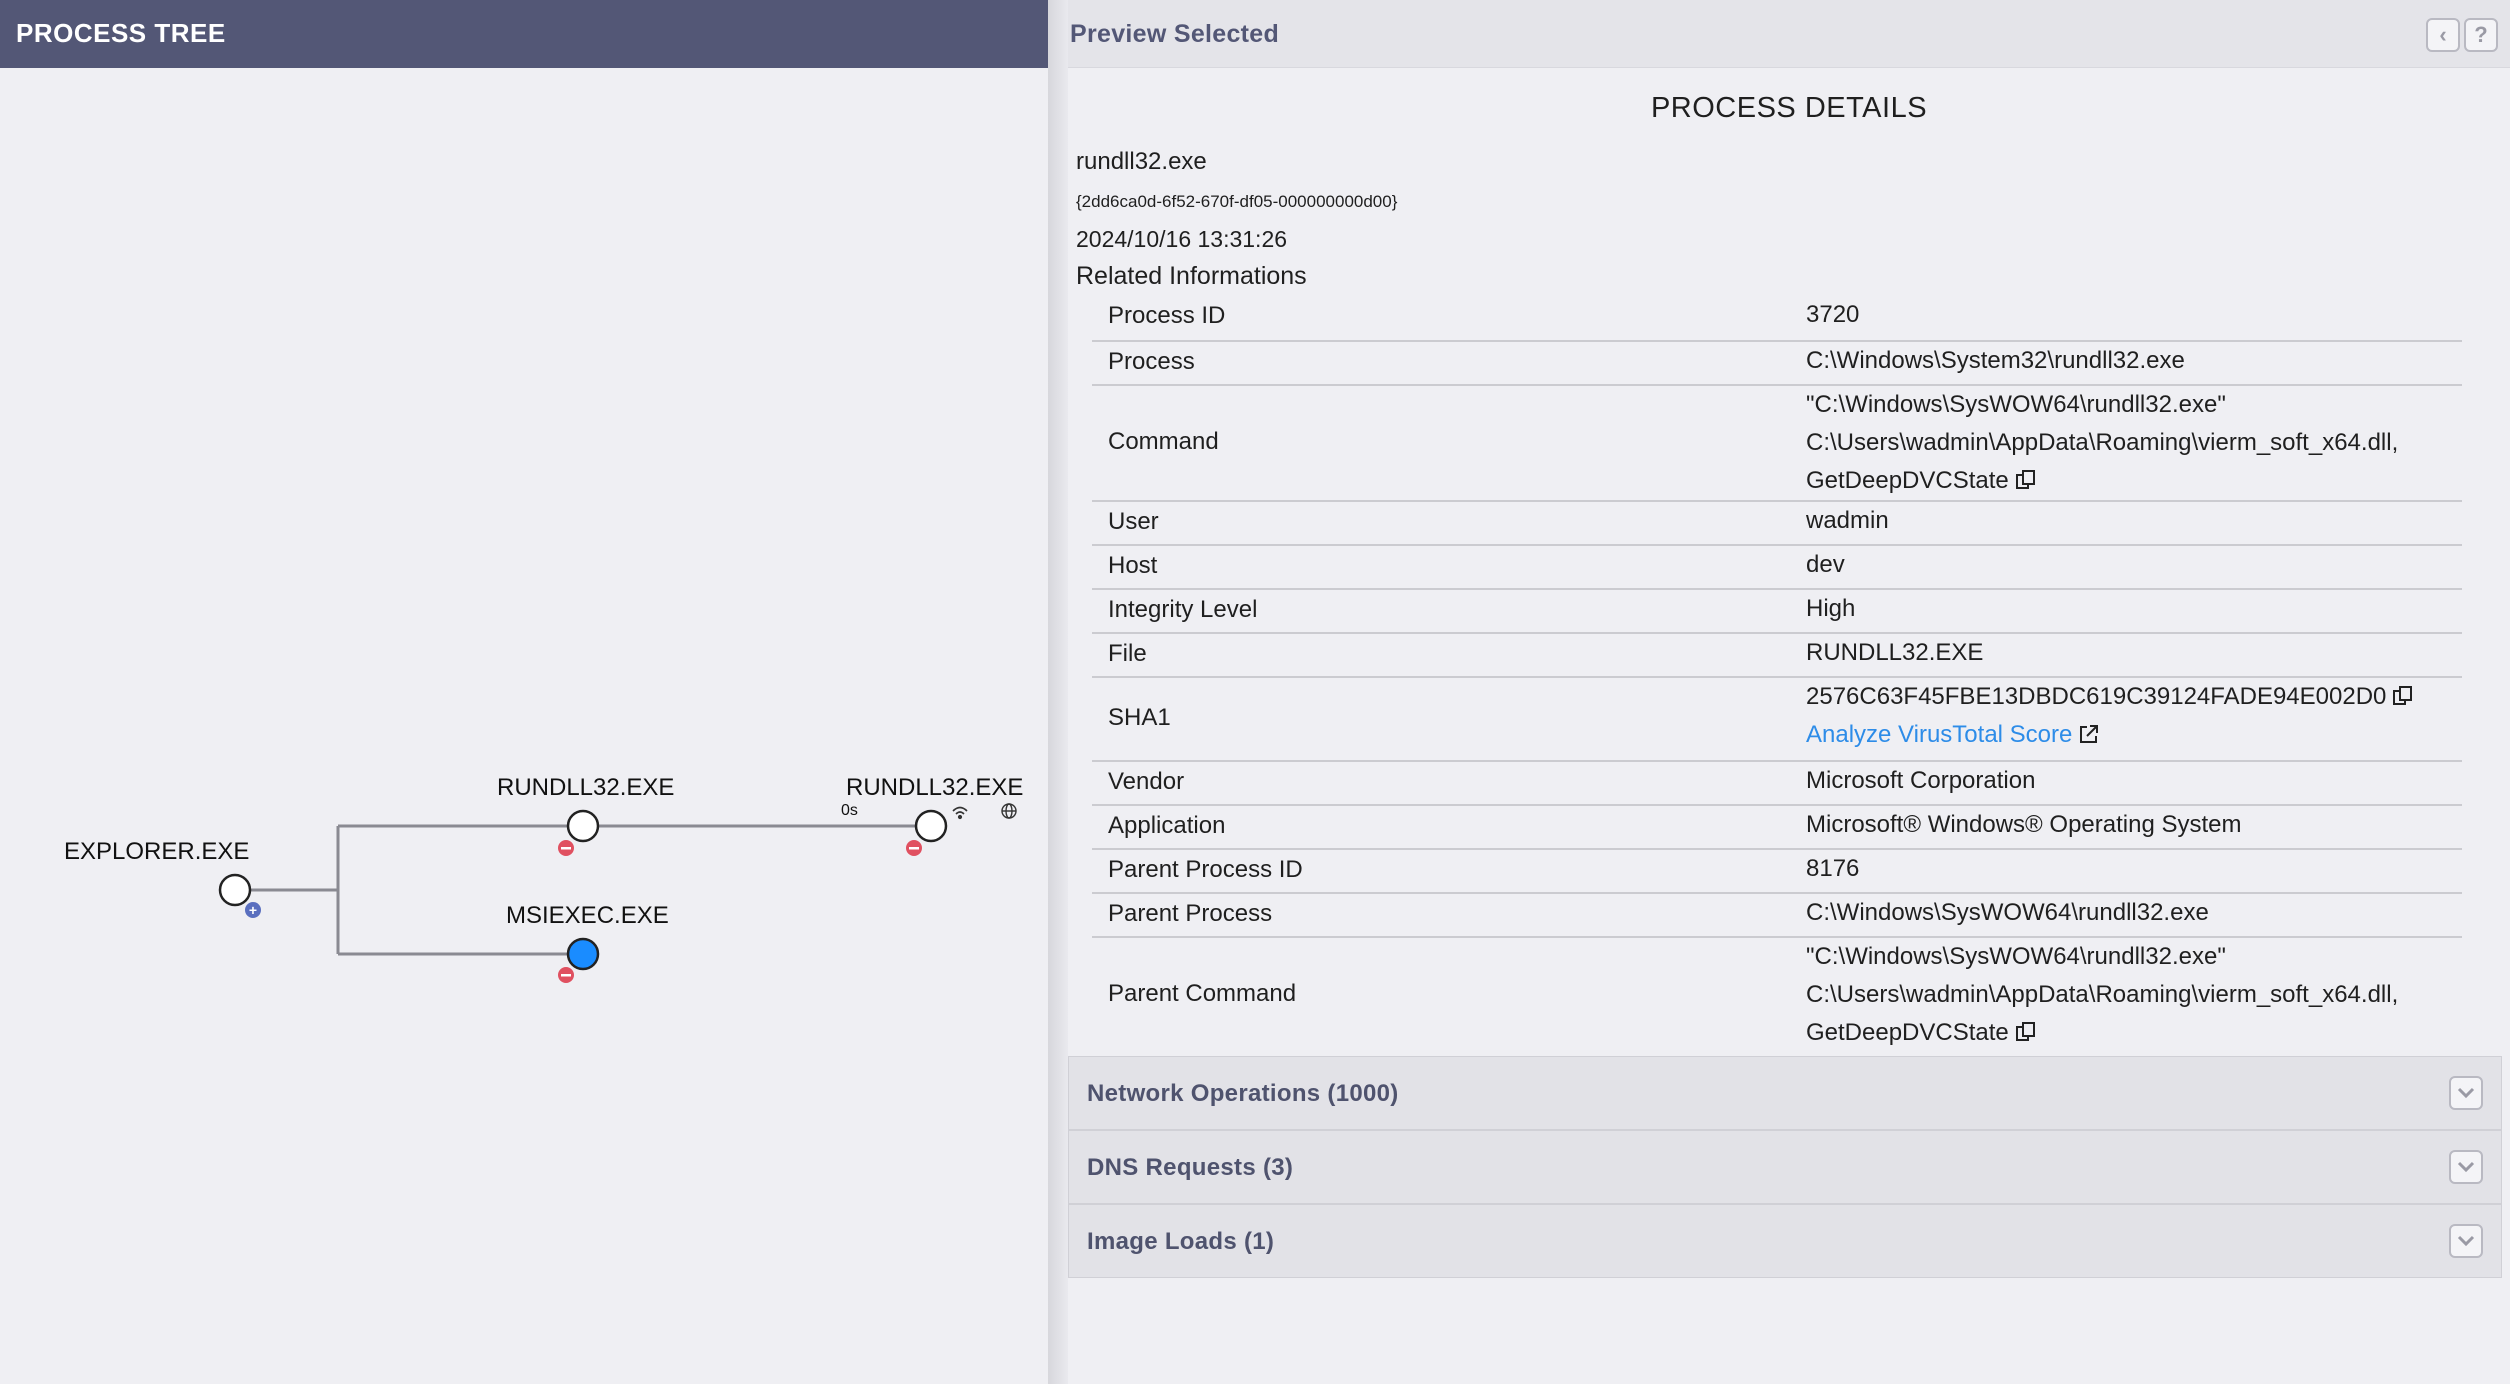 Image resolution: width=2510 pixels, height=1384 pixels. I want to click on detail-value: 3720, so click(1833, 314).